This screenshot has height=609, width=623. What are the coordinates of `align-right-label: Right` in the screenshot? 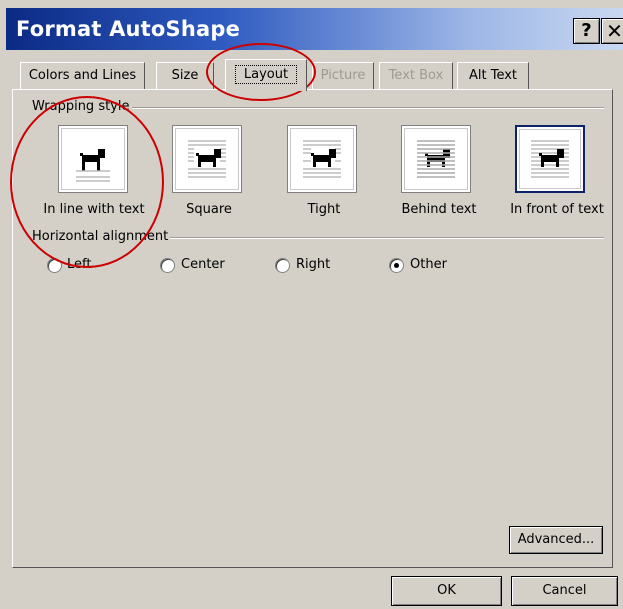 It's located at (313, 264).